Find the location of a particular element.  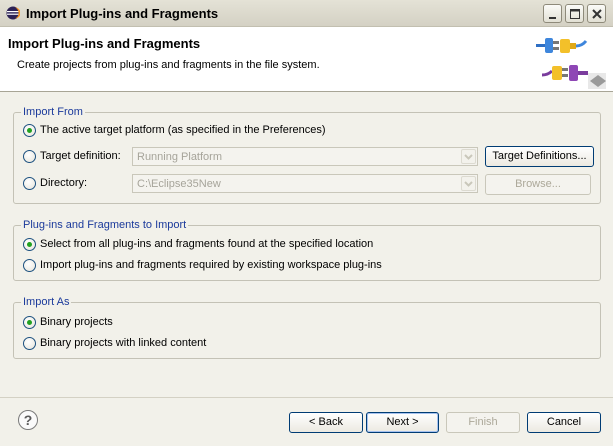

import-from-label: Import From is located at coordinates (53, 112).